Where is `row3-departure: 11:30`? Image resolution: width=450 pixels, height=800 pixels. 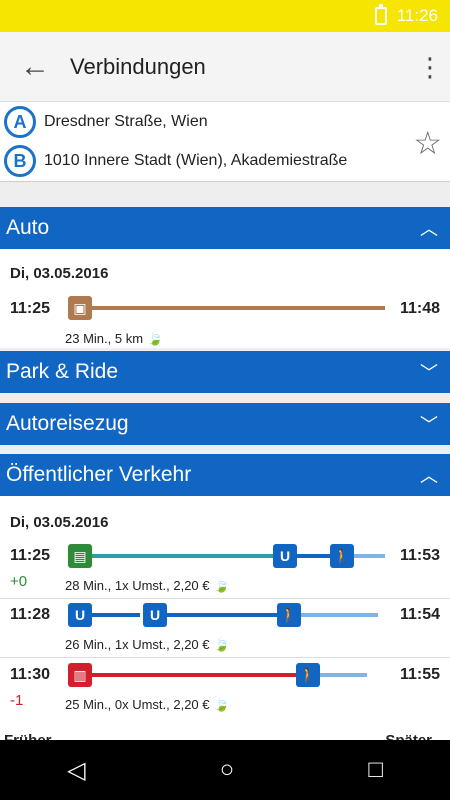 row3-departure: 11:30 is located at coordinates (30, 675).